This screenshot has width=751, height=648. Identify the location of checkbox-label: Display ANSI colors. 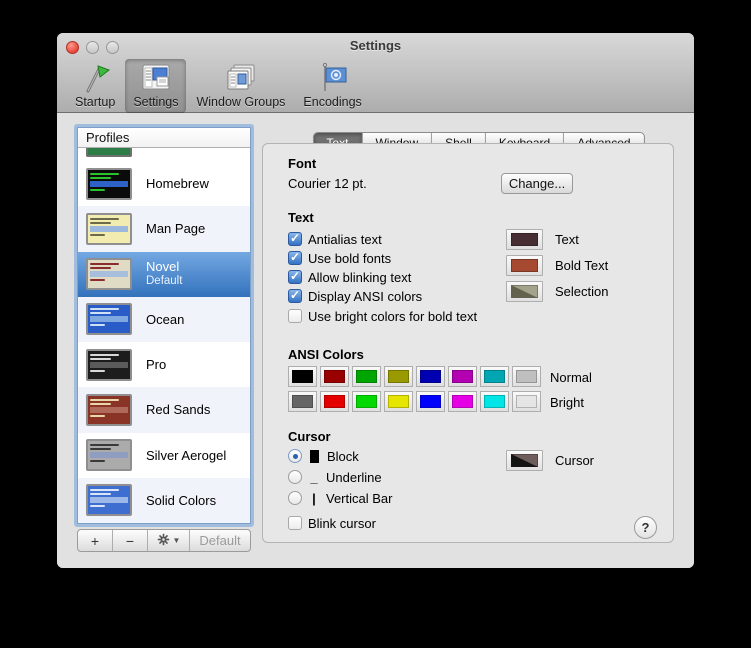
(365, 296).